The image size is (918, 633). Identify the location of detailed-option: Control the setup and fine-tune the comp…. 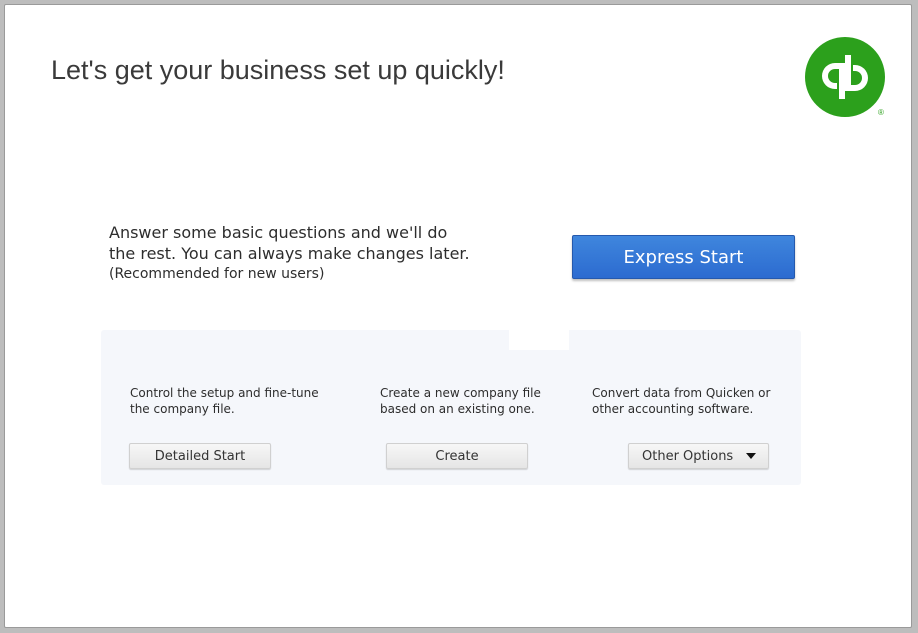
(235, 401).